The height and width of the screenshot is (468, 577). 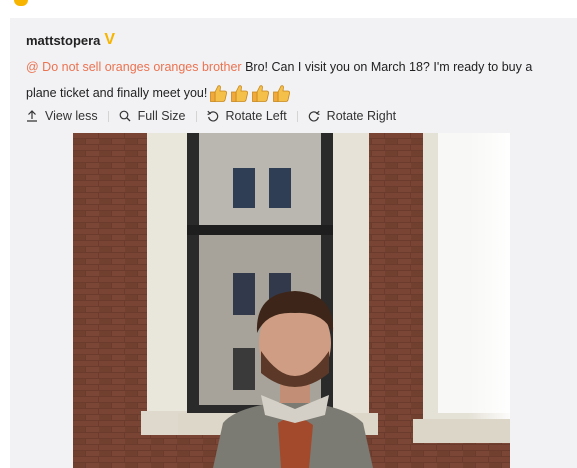 I want to click on username-label: mattstopera, so click(x=63, y=40).